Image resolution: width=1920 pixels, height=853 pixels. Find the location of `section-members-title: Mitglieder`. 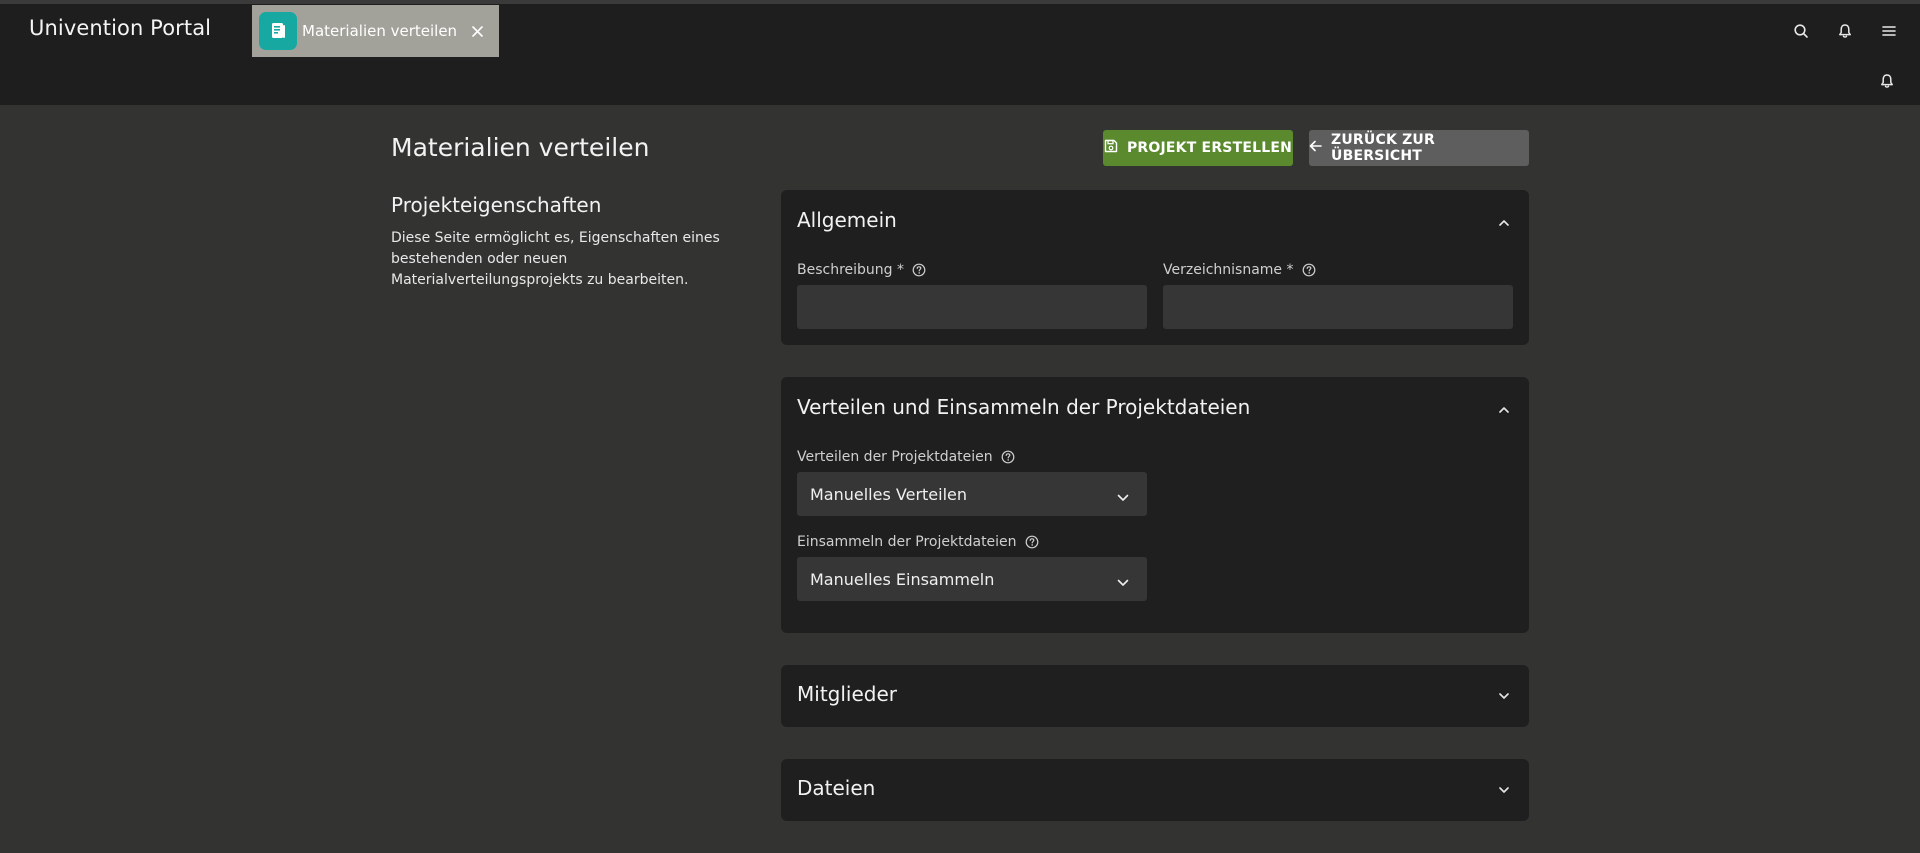

section-members-title: Mitglieder is located at coordinates (847, 694).